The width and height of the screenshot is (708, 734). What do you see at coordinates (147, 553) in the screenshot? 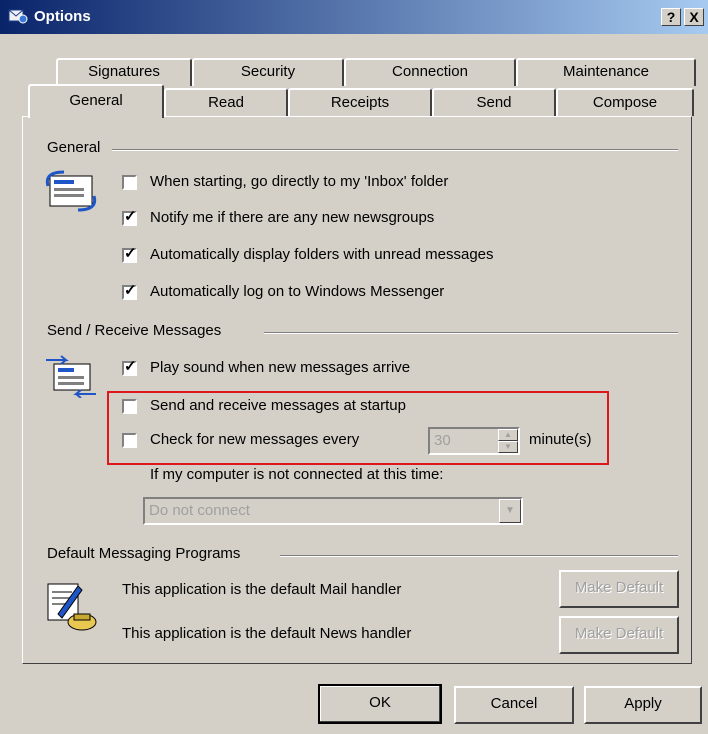
I see `default-programs-group-label: Default Messaging Programs` at bounding box center [147, 553].